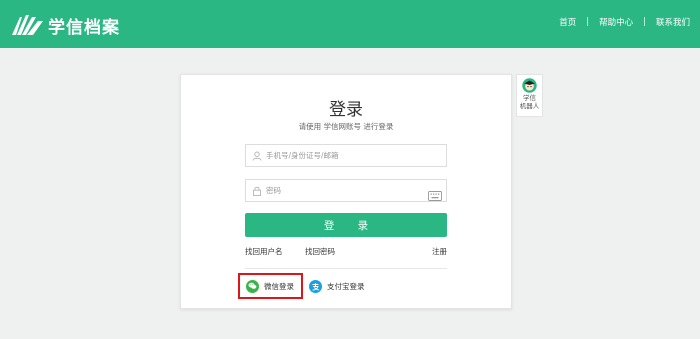 Image resolution: width=700 pixels, height=339 pixels. What do you see at coordinates (435, 193) in the screenshot?
I see `keyboard-icon` at bounding box center [435, 193].